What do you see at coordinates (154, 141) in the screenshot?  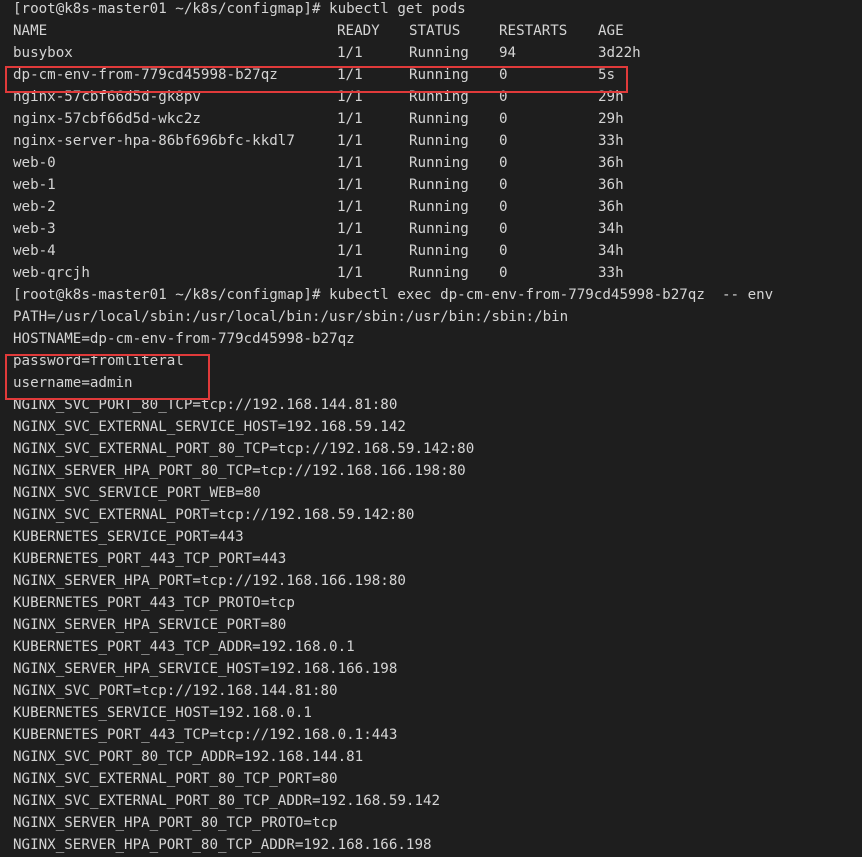 I see `pod-name: nginx-server-hpa-86bf696bfc-kkdl7` at bounding box center [154, 141].